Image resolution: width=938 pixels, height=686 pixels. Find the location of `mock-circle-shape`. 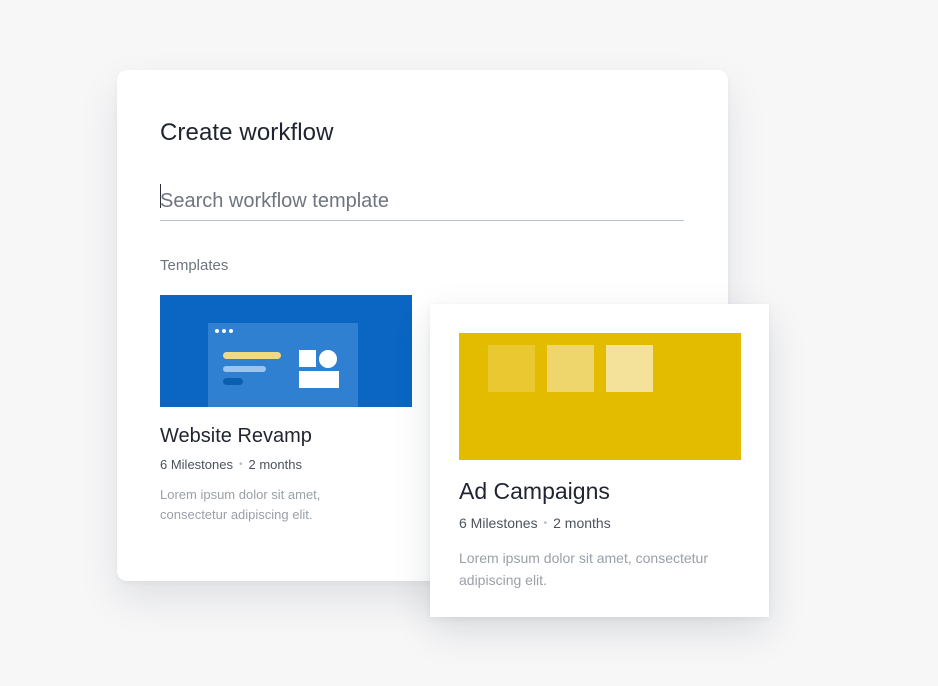

mock-circle-shape is located at coordinates (328, 359).